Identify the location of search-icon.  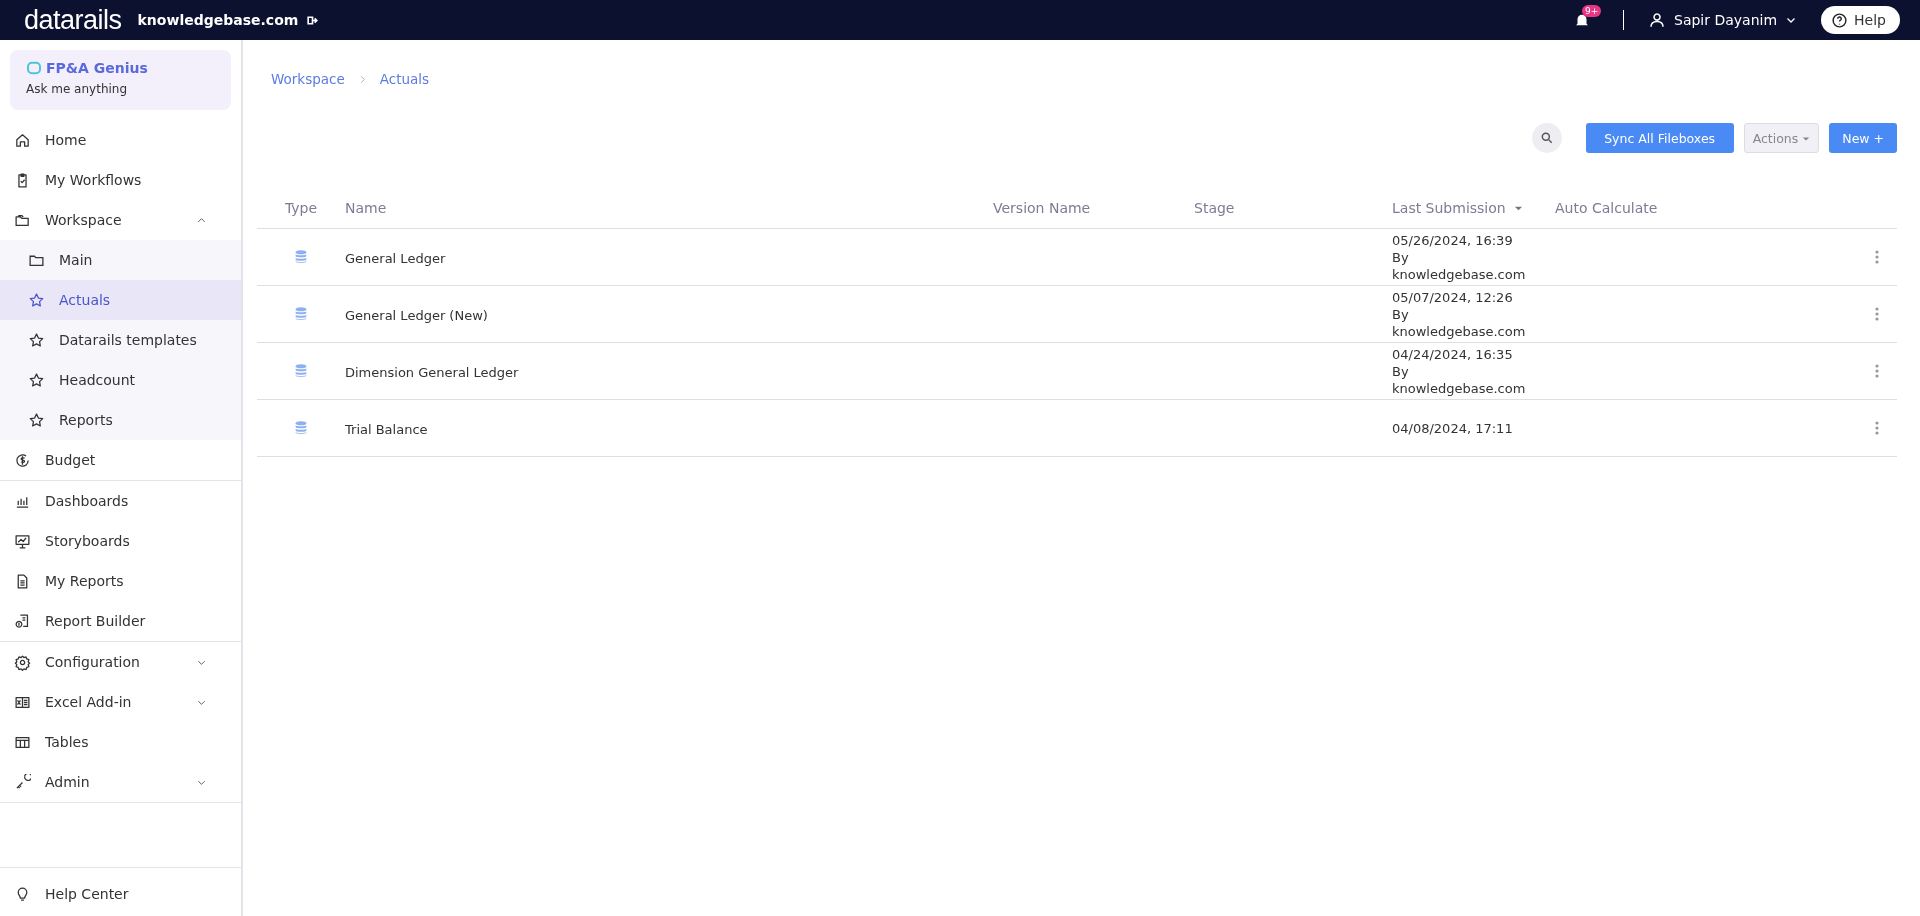
(1546, 138).